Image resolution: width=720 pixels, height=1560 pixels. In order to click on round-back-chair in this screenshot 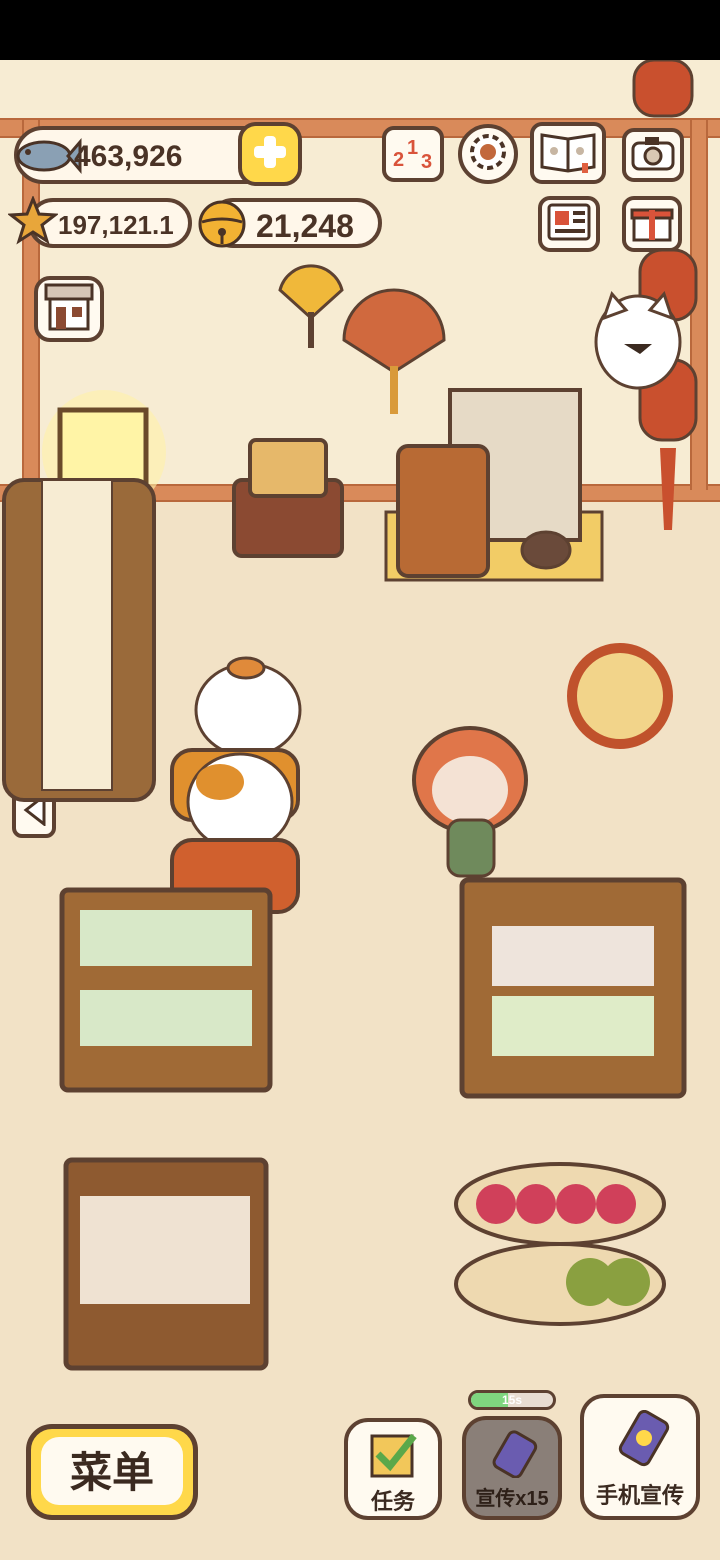, I will do `click(620, 696)`.